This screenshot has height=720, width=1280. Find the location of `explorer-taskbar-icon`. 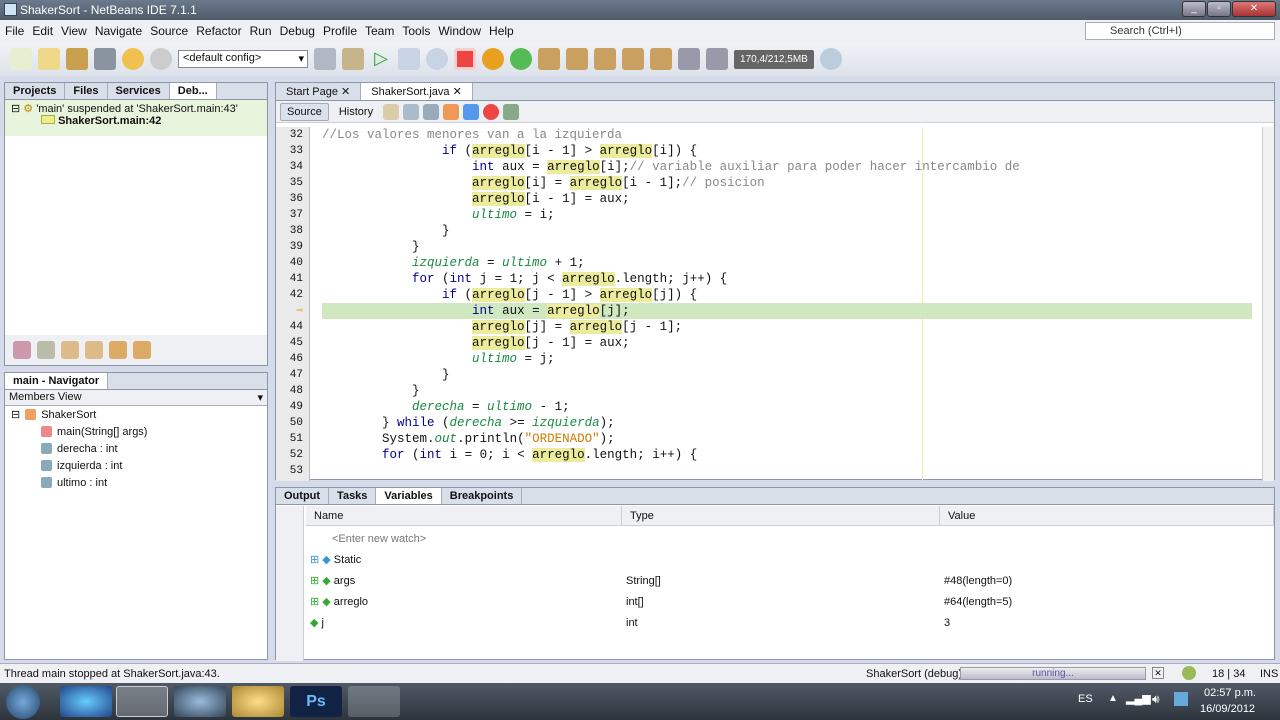

explorer-taskbar-icon is located at coordinates (258, 701).